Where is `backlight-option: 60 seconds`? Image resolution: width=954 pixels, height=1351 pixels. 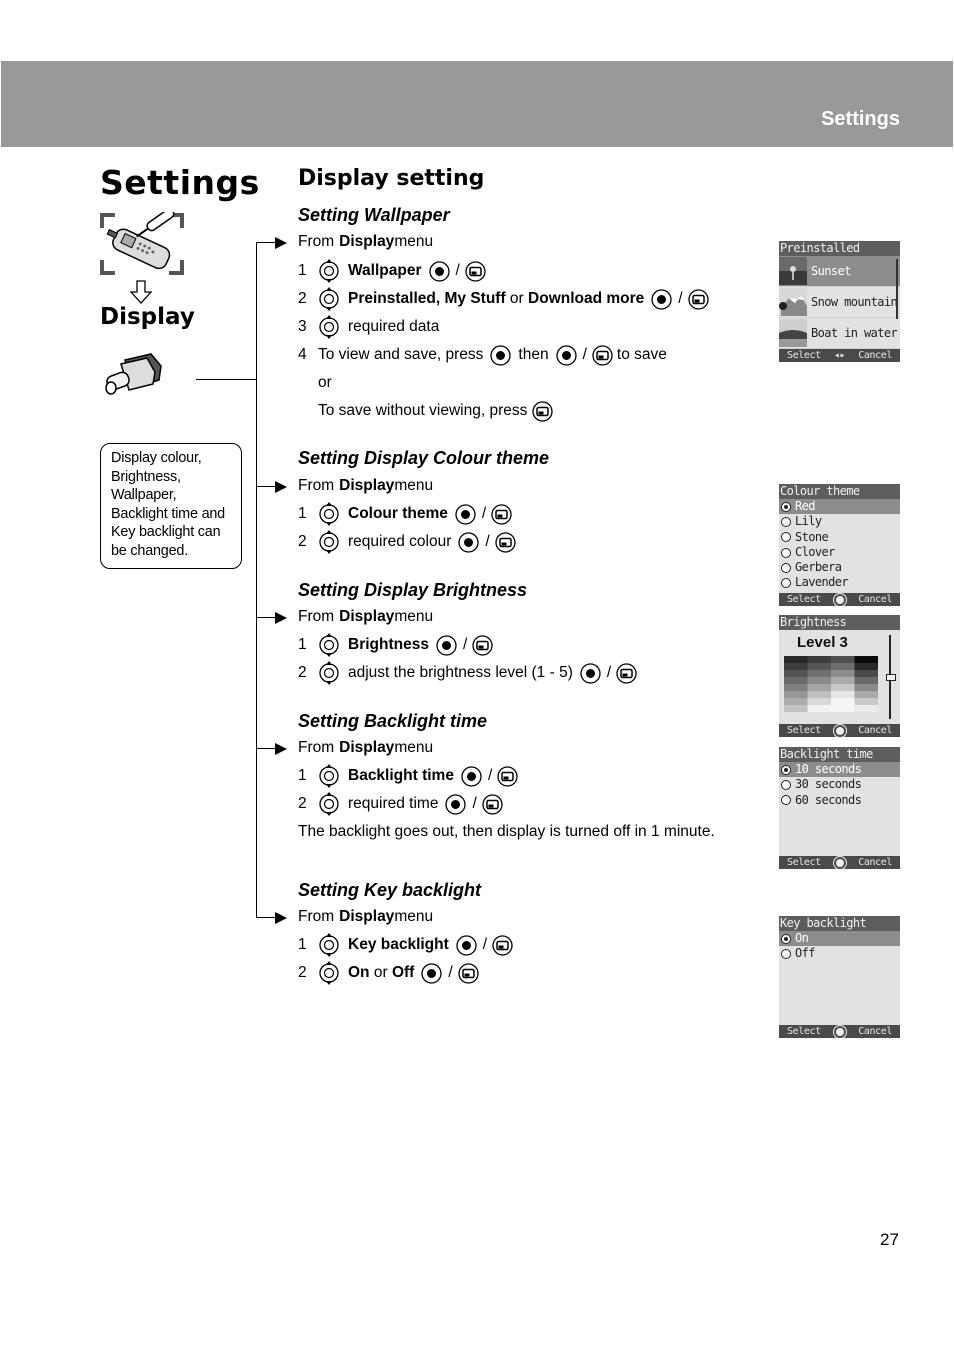
backlight-option: 60 seconds is located at coordinates (839, 800).